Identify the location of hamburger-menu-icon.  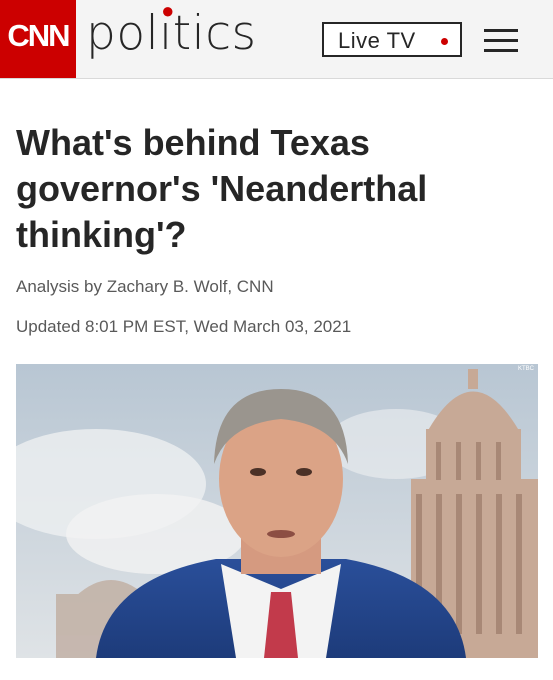
(501, 41).